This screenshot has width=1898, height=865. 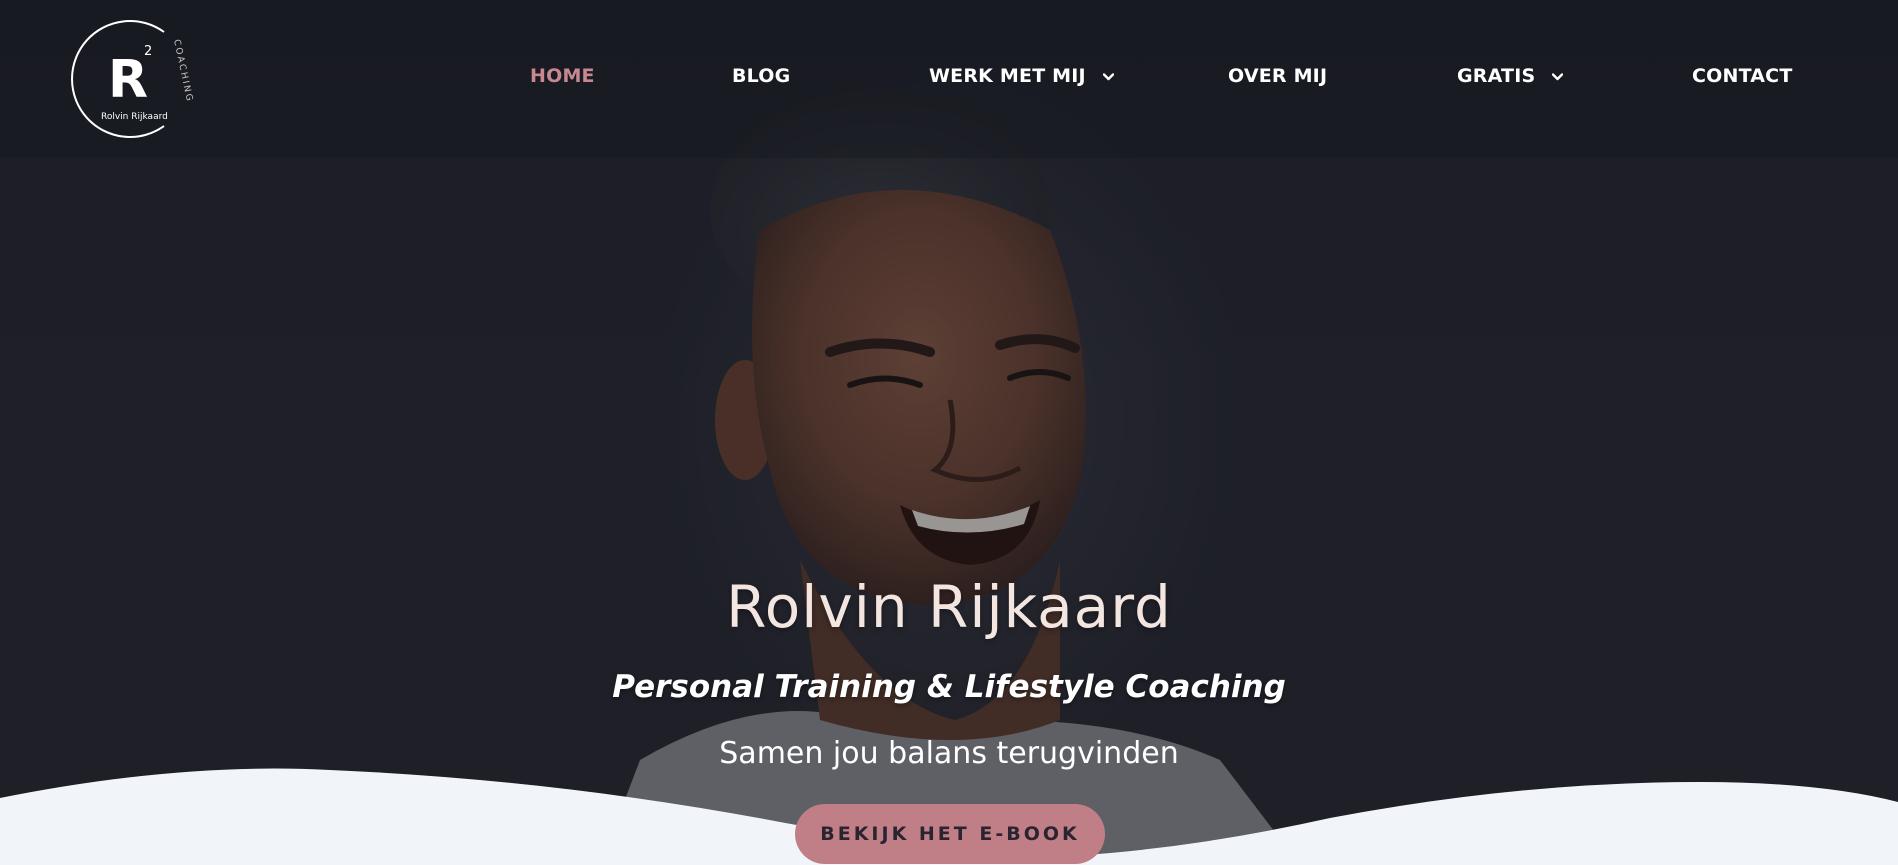 I want to click on nav-item-label: CONTACT, so click(x=1742, y=76).